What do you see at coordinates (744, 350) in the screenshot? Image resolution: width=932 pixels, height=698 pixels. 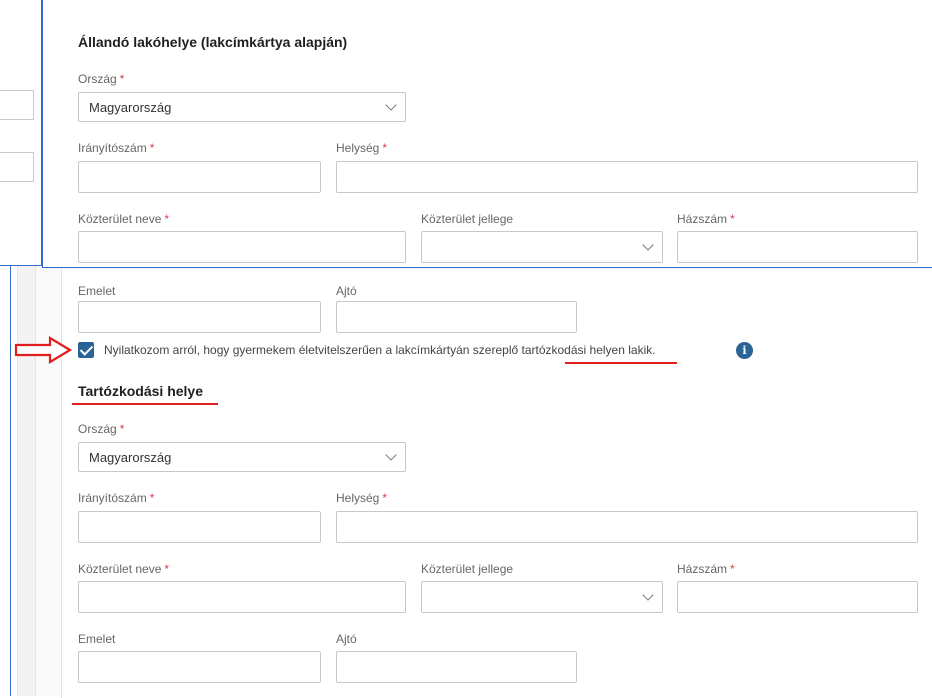 I see `info-icon: i` at bounding box center [744, 350].